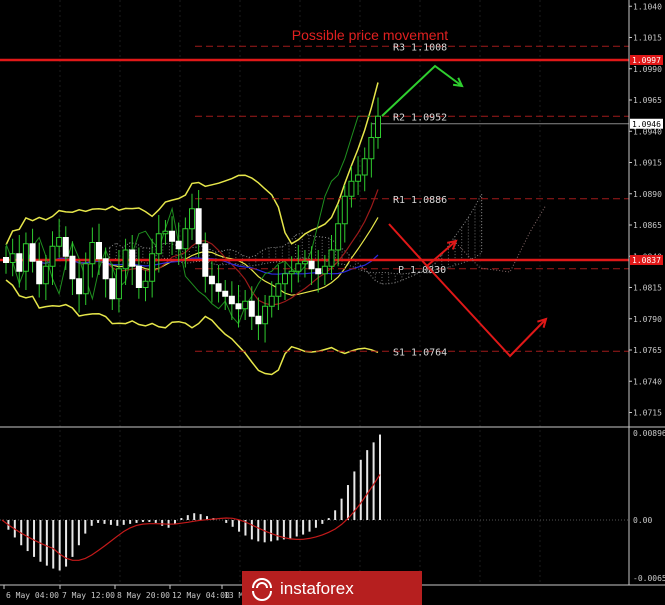 The height and width of the screenshot is (605, 665). Describe the element at coordinates (420, 352) in the screenshot. I see `pivot-level-label: S1 1.0764` at that location.